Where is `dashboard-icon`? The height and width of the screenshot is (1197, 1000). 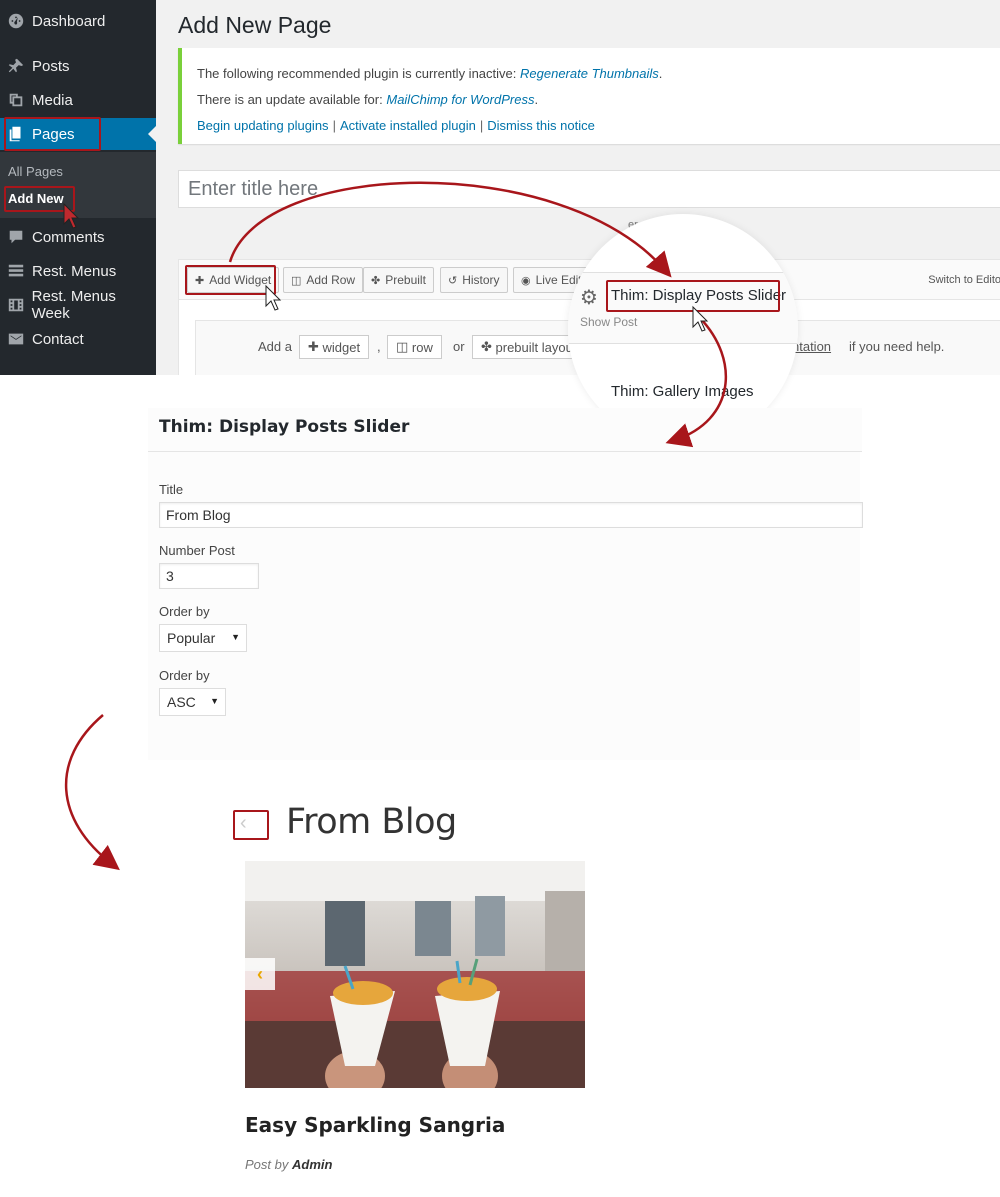
dashboard-icon is located at coordinates (16, 21).